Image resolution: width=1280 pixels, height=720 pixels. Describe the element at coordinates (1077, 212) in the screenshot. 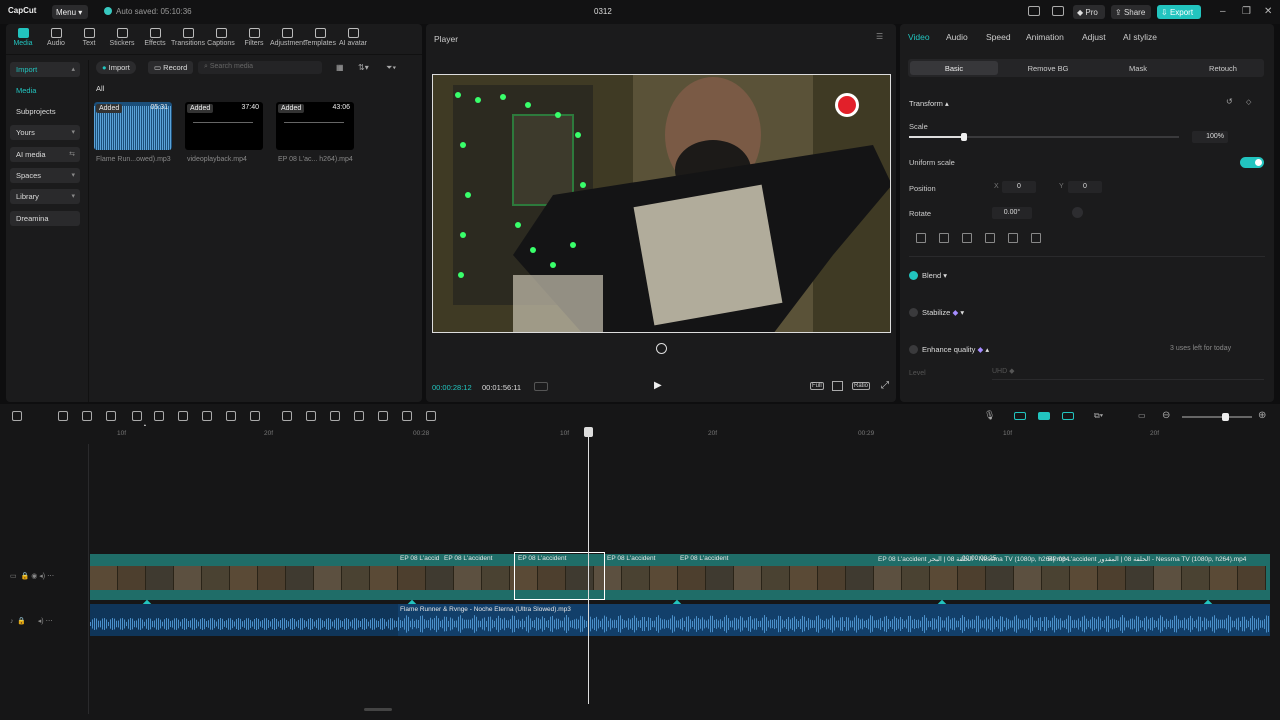

I see `rotate-dial-icon` at that location.